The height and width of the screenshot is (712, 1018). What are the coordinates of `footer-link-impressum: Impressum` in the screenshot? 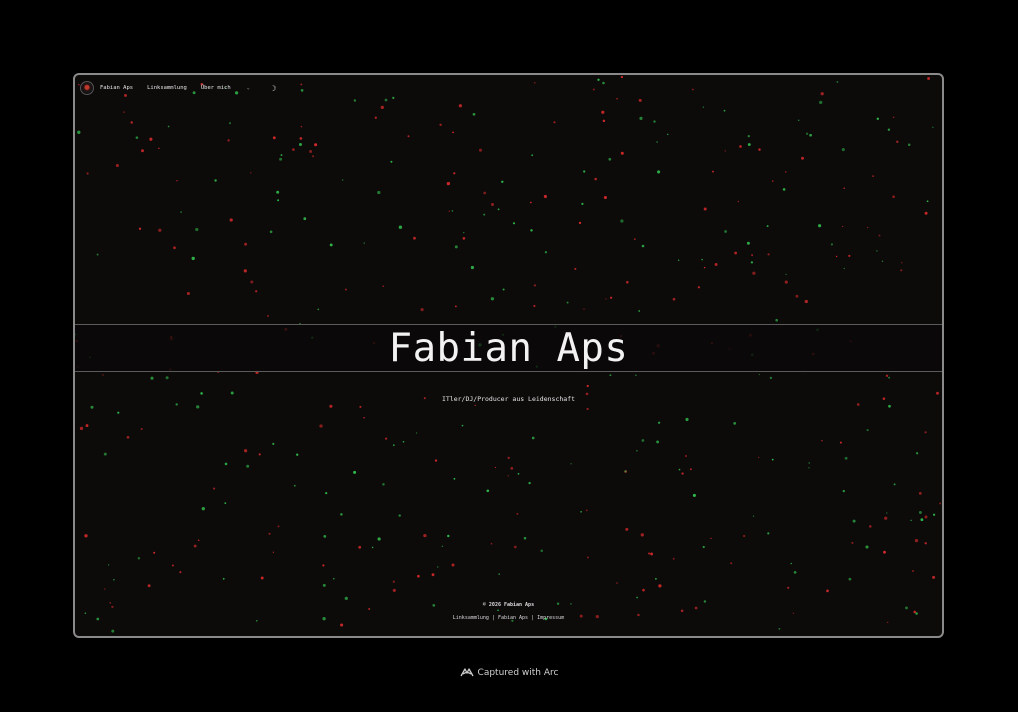 It's located at (550, 618).